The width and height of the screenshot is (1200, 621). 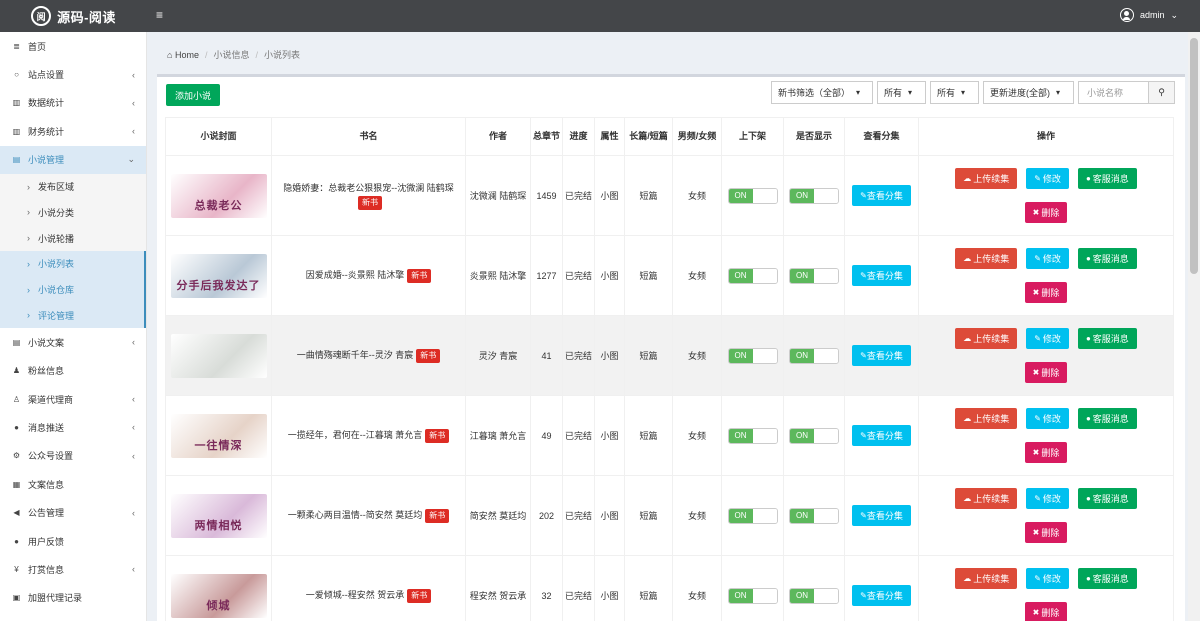 What do you see at coordinates (1194, 156) in the screenshot?
I see `scrollbar-thumb` at bounding box center [1194, 156].